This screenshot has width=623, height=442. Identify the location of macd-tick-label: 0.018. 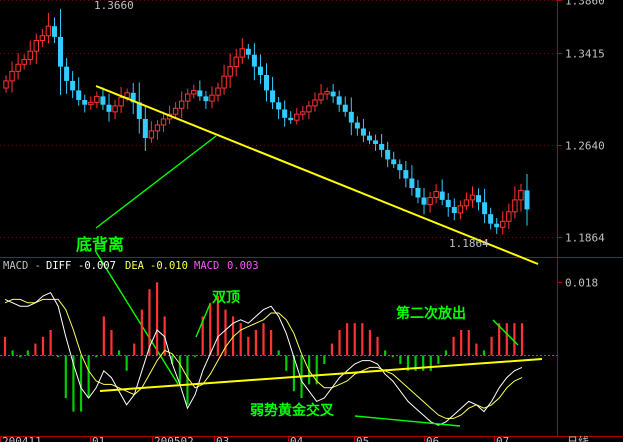
(581, 283).